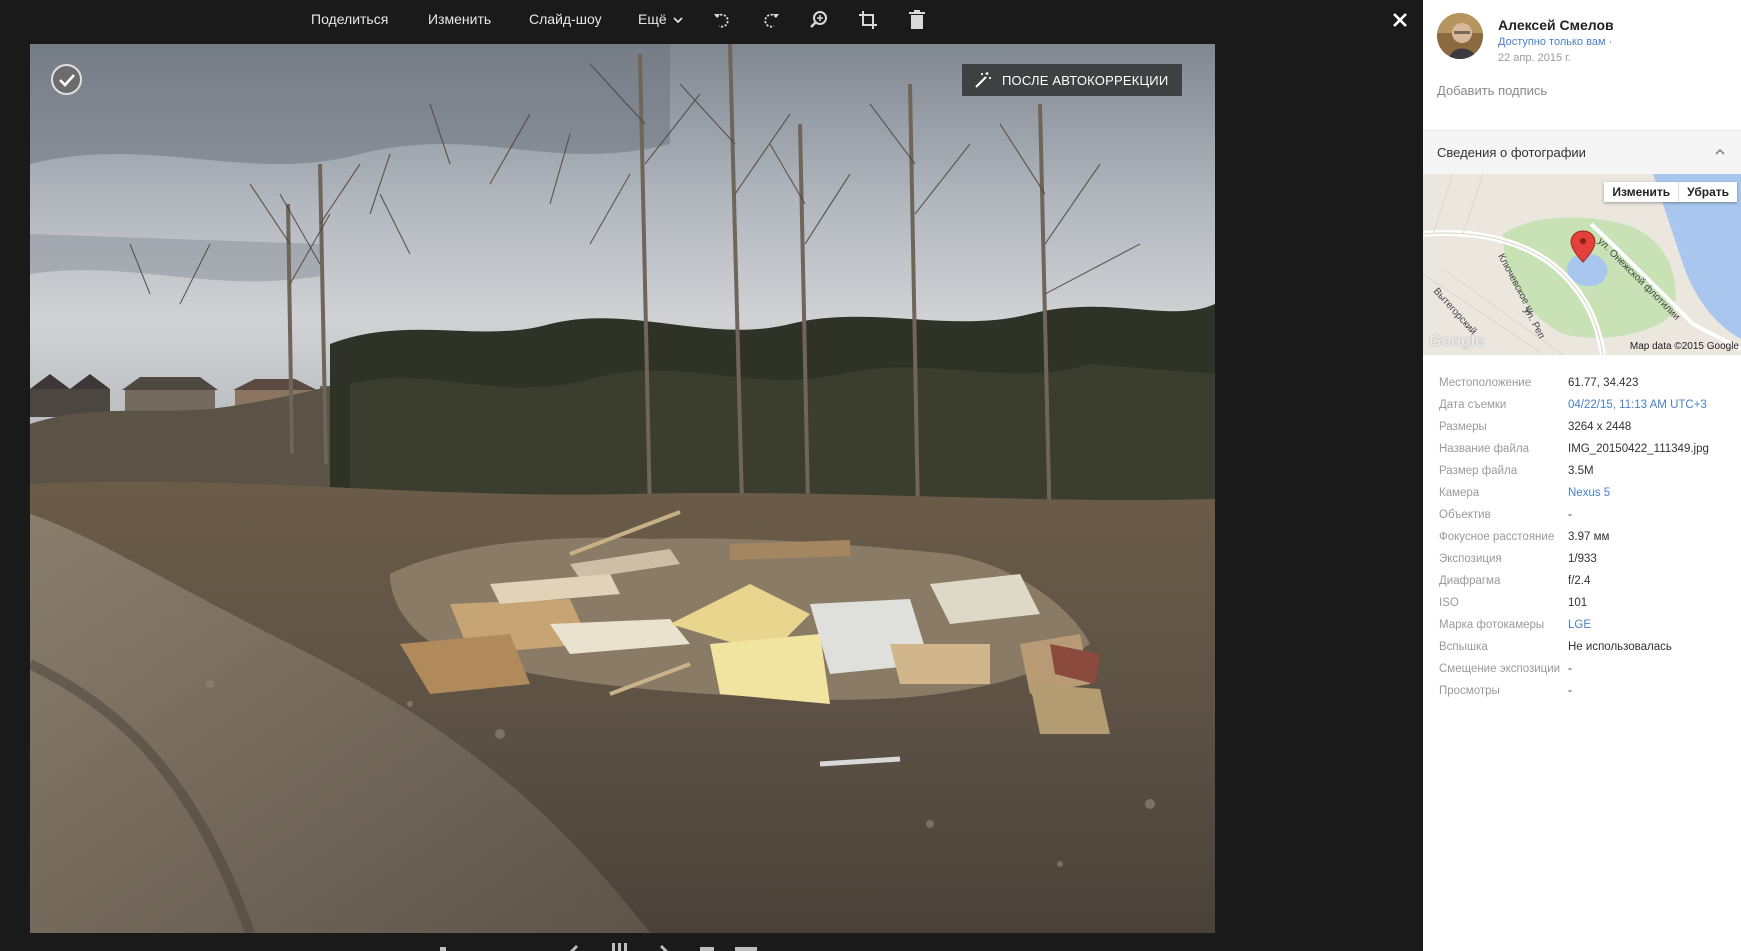  I want to click on detail-label: Местоположение, so click(1485, 383).